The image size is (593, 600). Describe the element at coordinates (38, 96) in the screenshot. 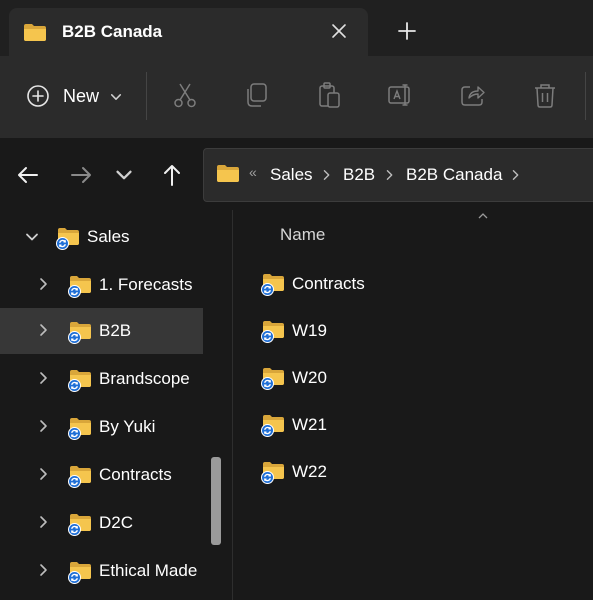

I see `add-circle-icon` at that location.